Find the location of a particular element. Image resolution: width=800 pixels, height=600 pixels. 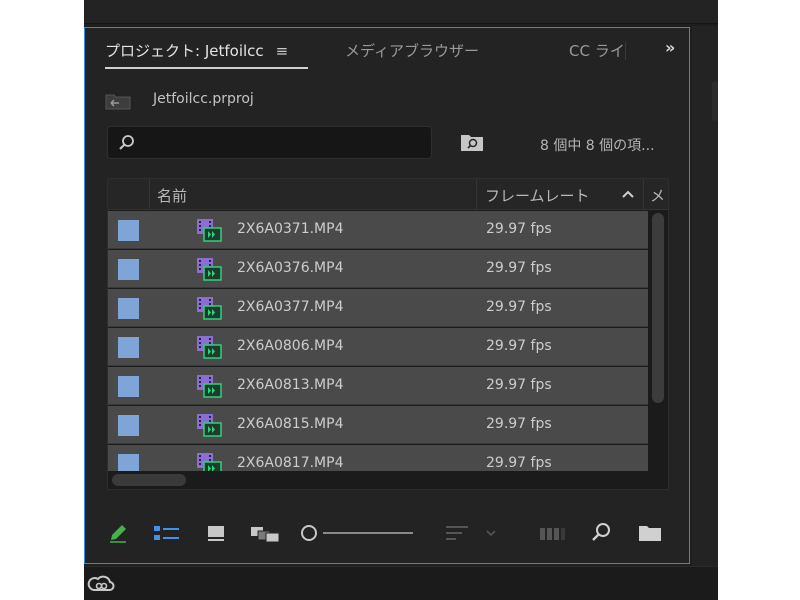

name-column-label: 名前 is located at coordinates (172, 196).